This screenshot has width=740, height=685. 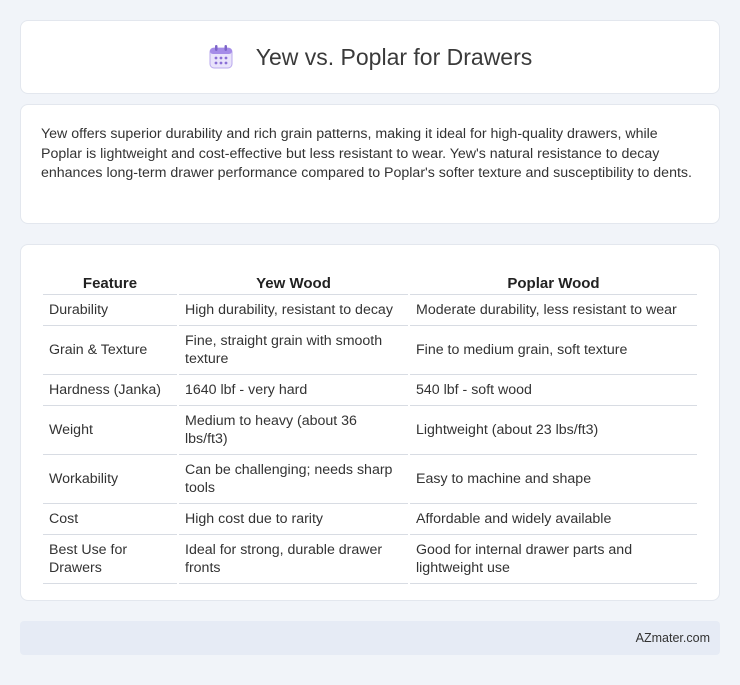 I want to click on poplar-cell: Lightweight (about 23 lbs/ft3), so click(x=553, y=430).